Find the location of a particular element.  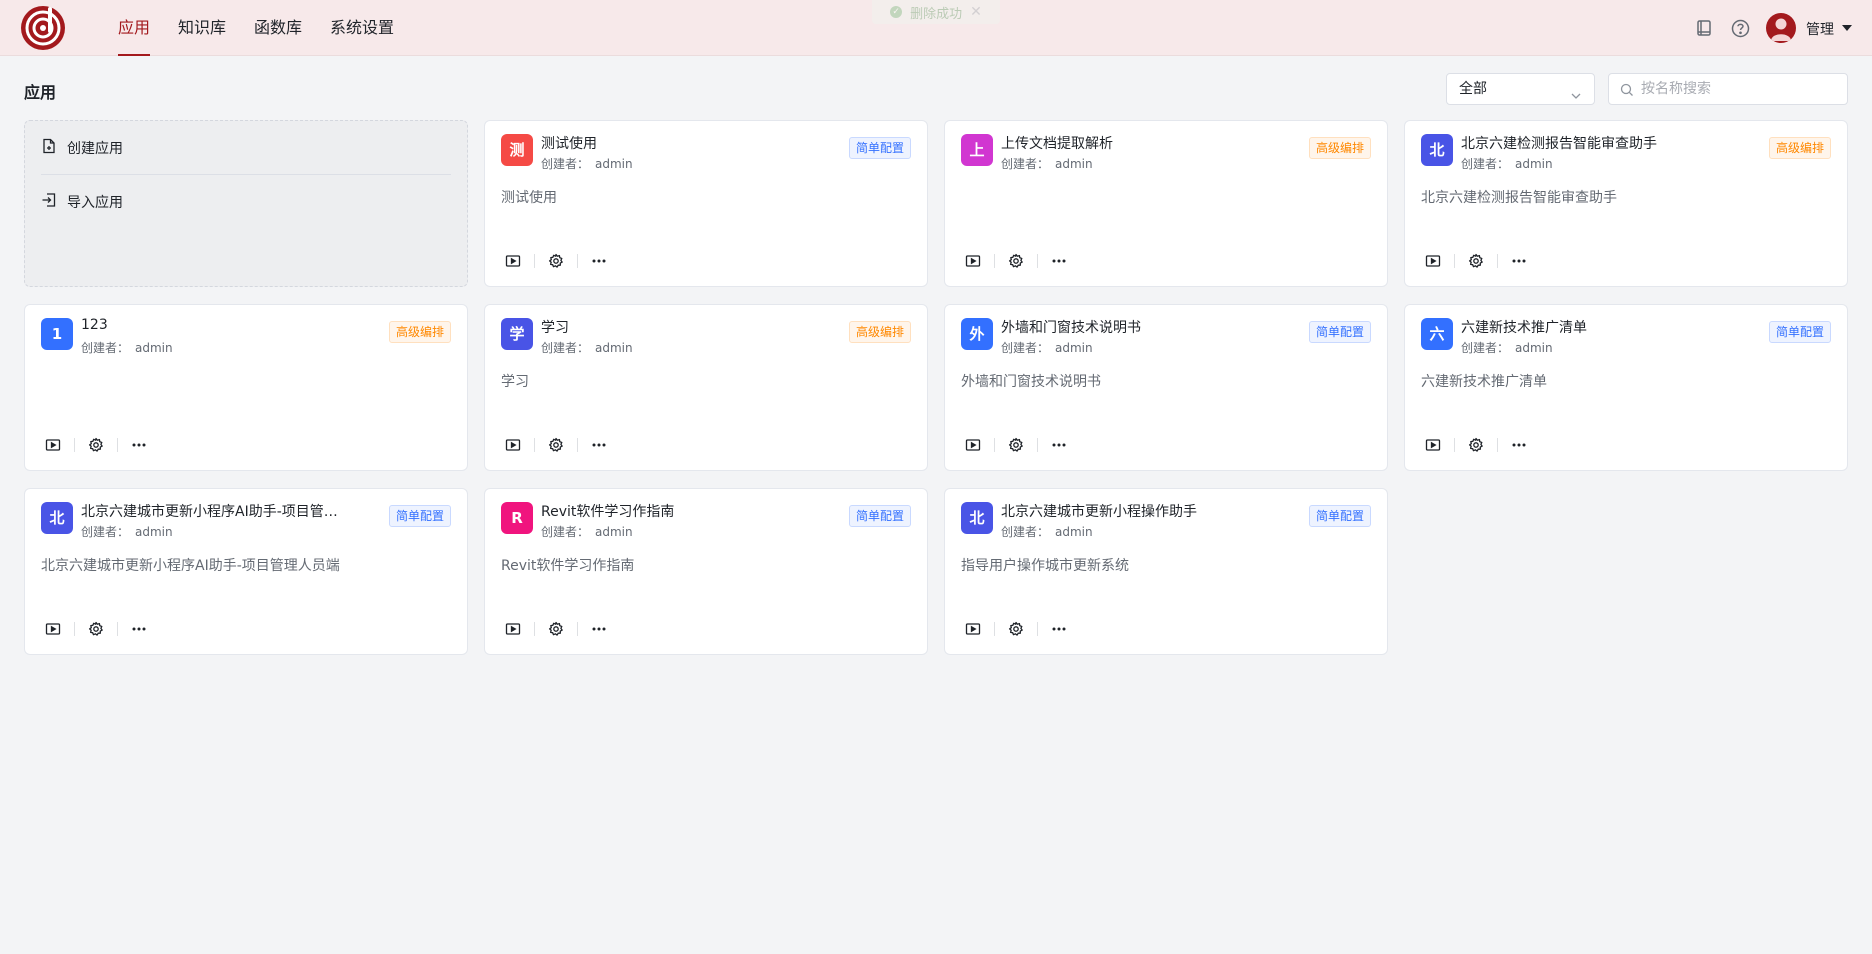

app-card: 六六建新技术推广清单 创建者： admin 简单配置 六建新技术推广清单 is located at coordinates (1626, 387).